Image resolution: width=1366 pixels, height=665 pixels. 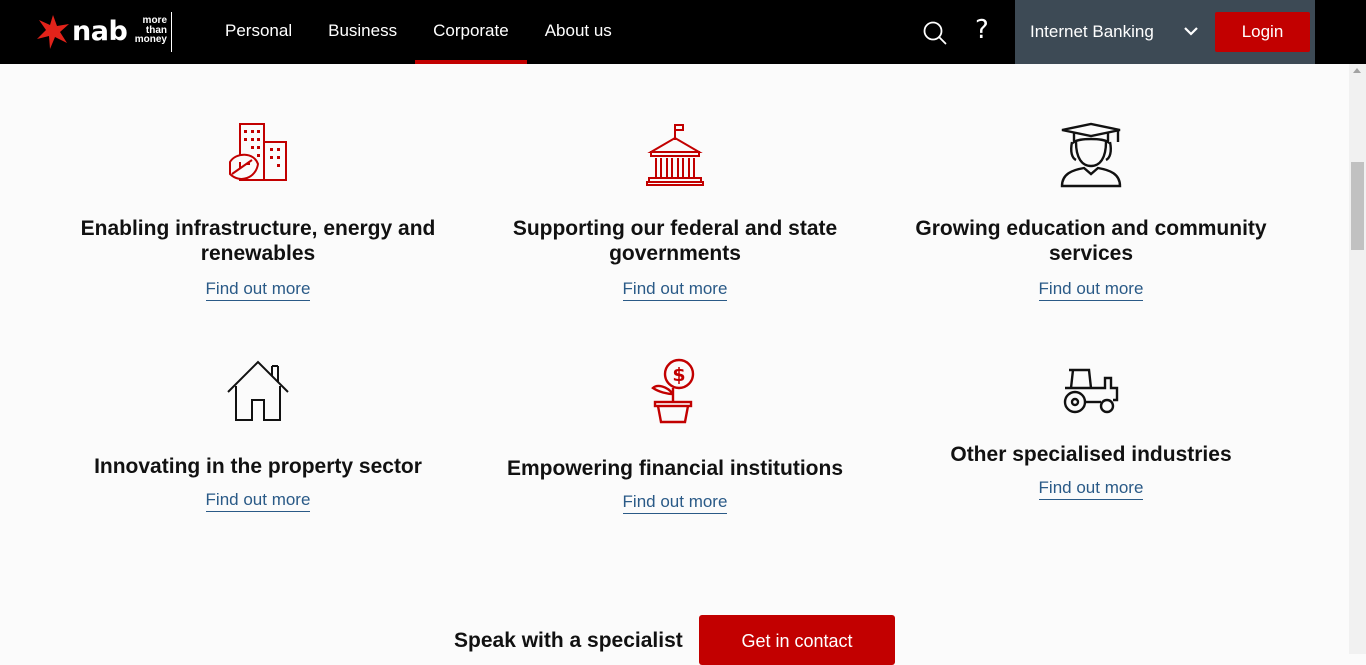 What do you see at coordinates (673, 391) in the screenshot?
I see `money-plant-icon: $` at bounding box center [673, 391].